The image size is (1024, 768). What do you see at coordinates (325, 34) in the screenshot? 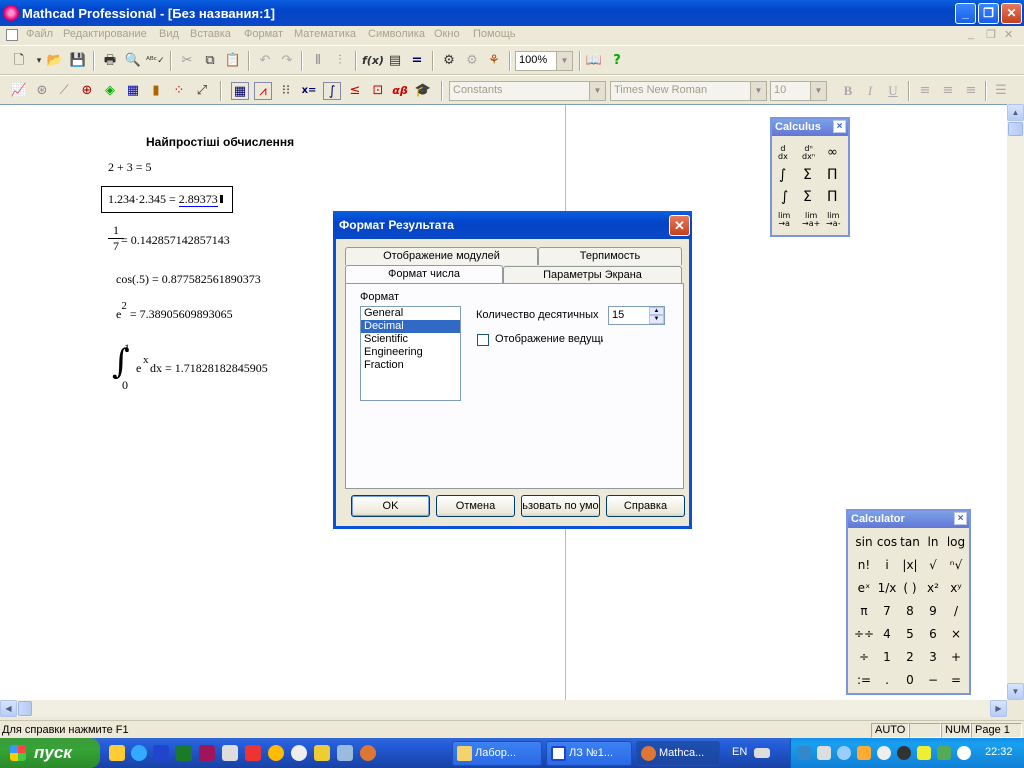
I see `menu-math: Математика` at bounding box center [325, 34].